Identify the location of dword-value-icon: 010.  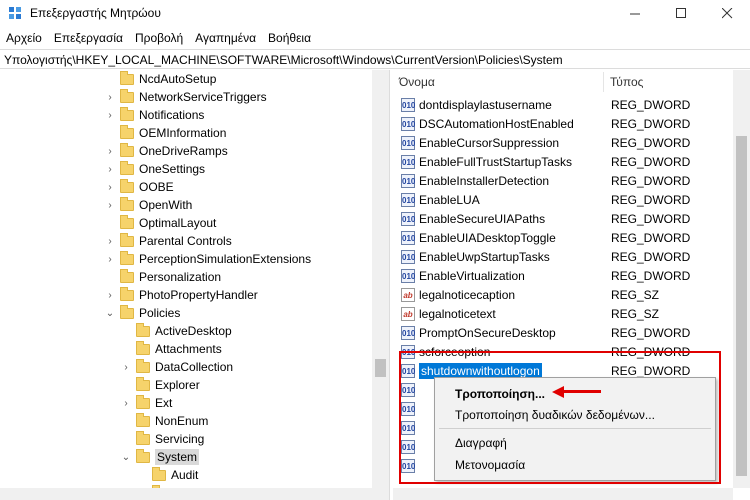
(408, 142).